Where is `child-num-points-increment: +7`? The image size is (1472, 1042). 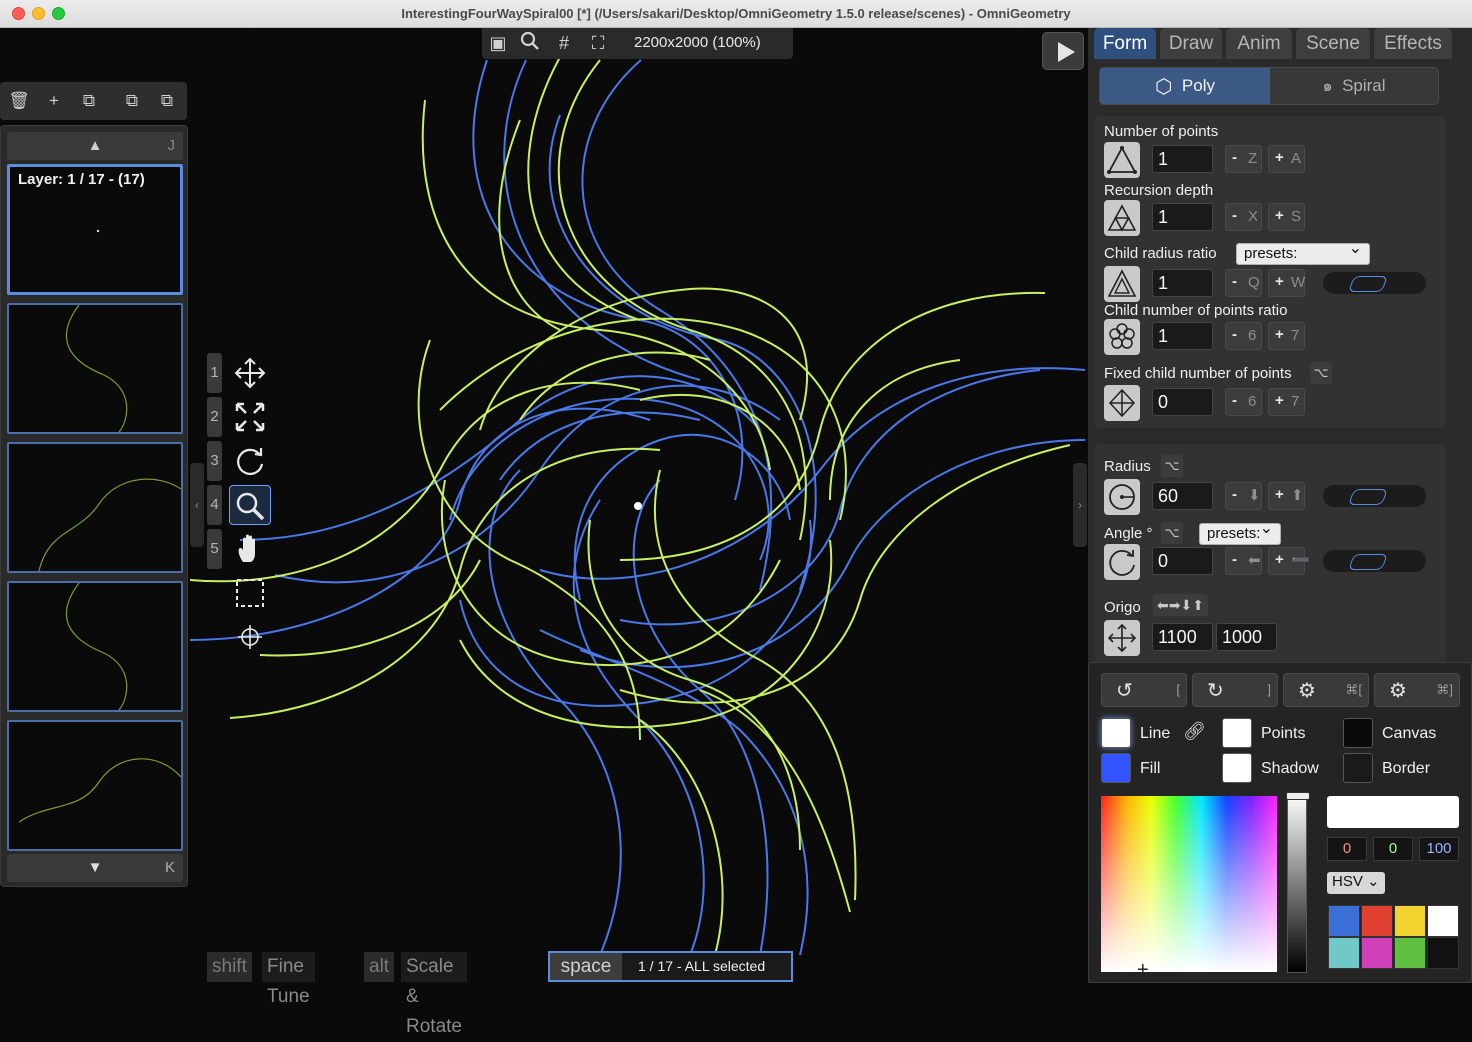
child-num-points-increment: +7 is located at coordinates (1286, 336).